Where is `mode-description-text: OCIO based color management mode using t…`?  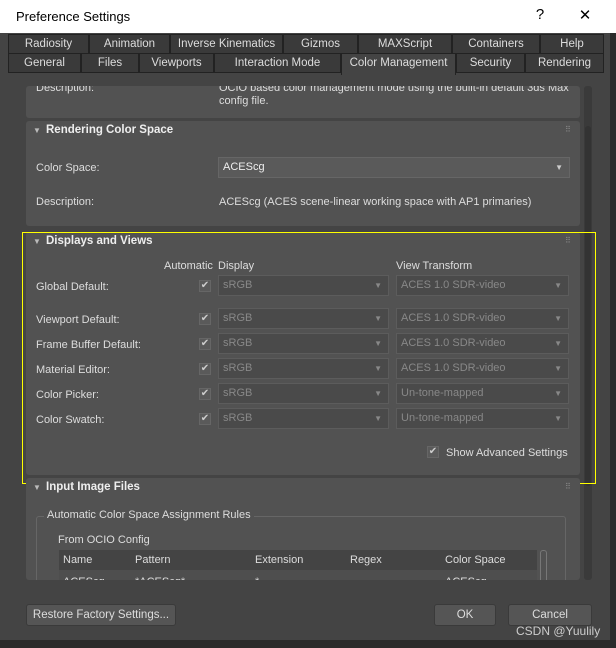 mode-description-text: OCIO based color management mode using t… is located at coordinates (394, 90).